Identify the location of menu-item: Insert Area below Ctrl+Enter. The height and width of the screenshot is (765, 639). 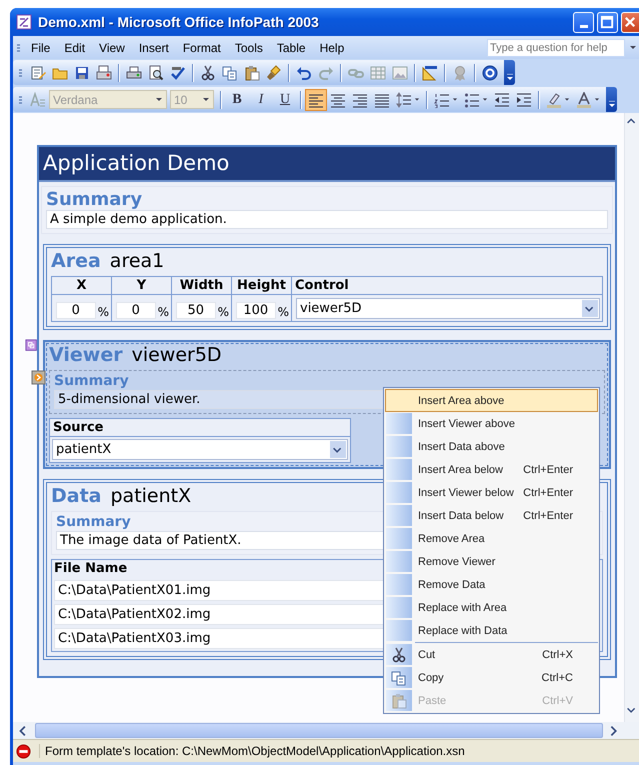
(491, 469).